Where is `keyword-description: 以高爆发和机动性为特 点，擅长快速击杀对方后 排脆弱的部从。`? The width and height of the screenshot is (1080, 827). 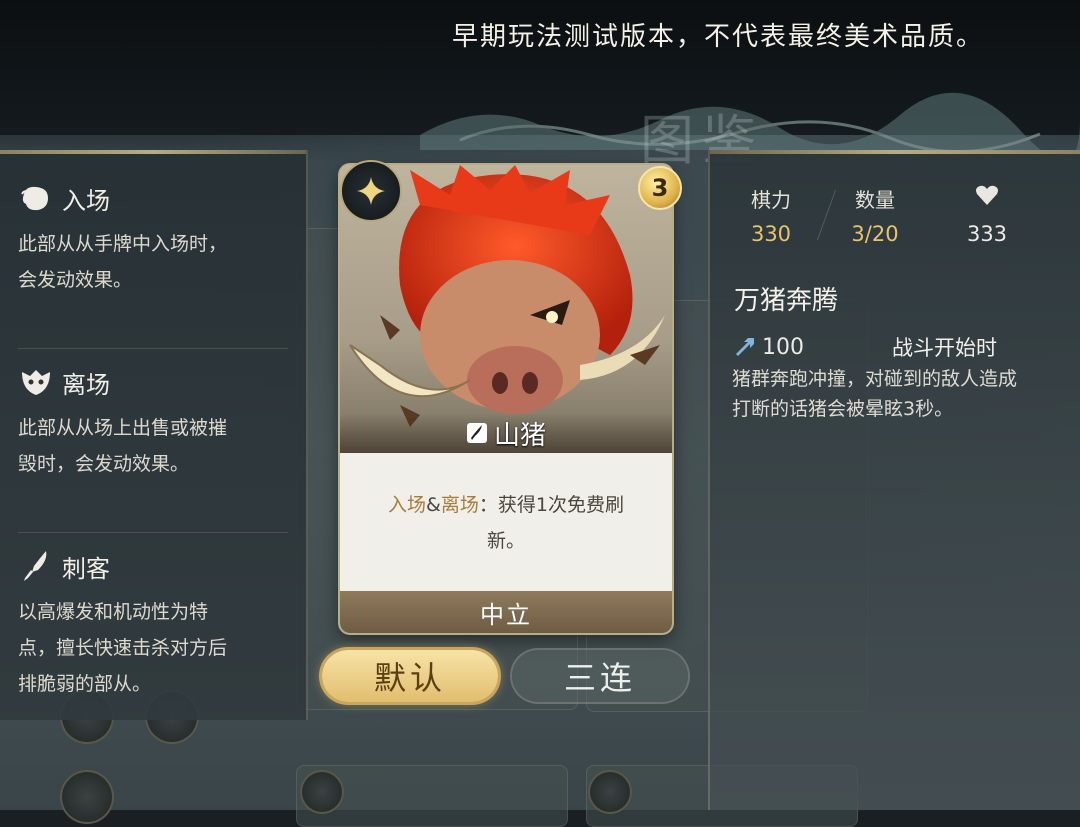 keyword-description: 以高爆发和机动性为特 点，擅长快速击杀对方后 排脆弱的部从。 is located at coordinates (153, 648).